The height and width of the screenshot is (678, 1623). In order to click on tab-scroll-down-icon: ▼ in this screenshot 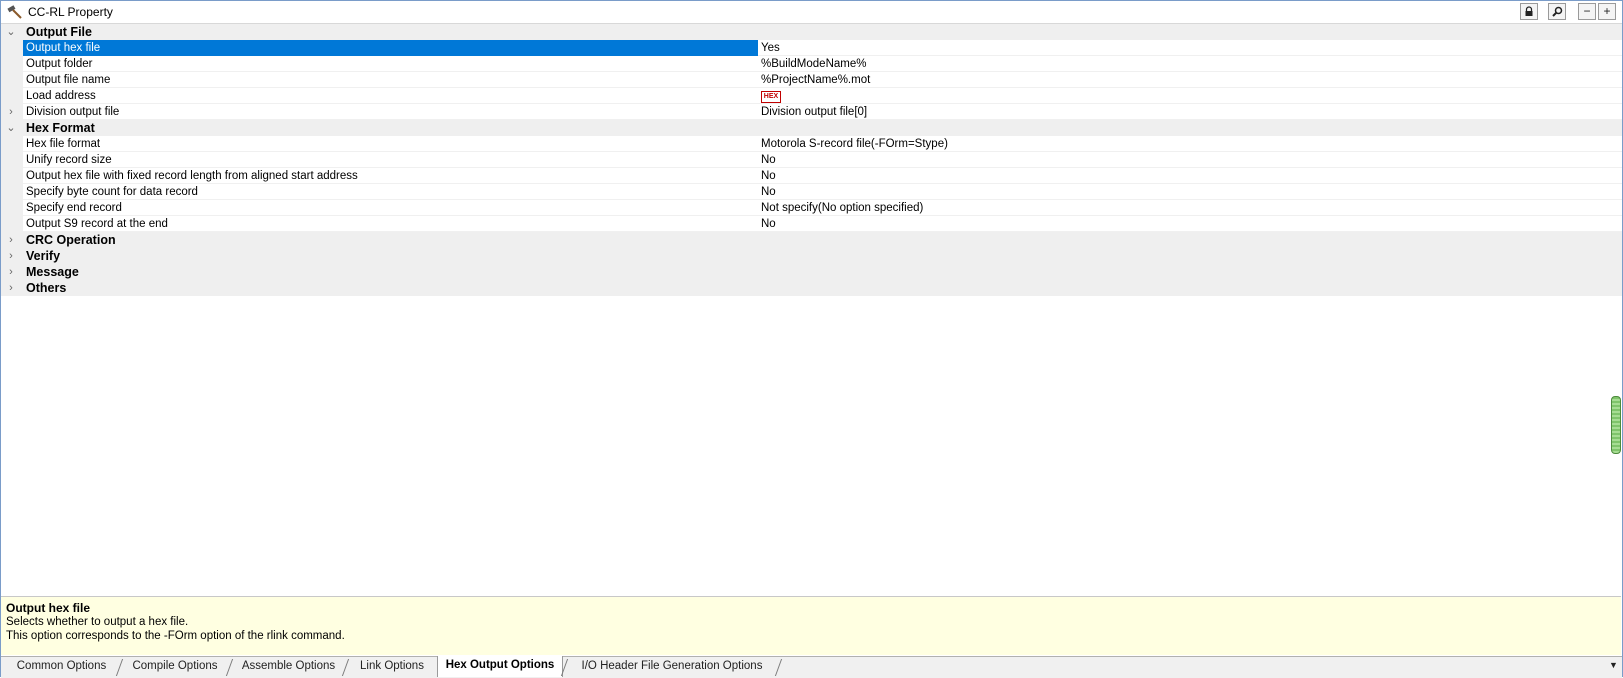, I will do `click(1613, 665)`.